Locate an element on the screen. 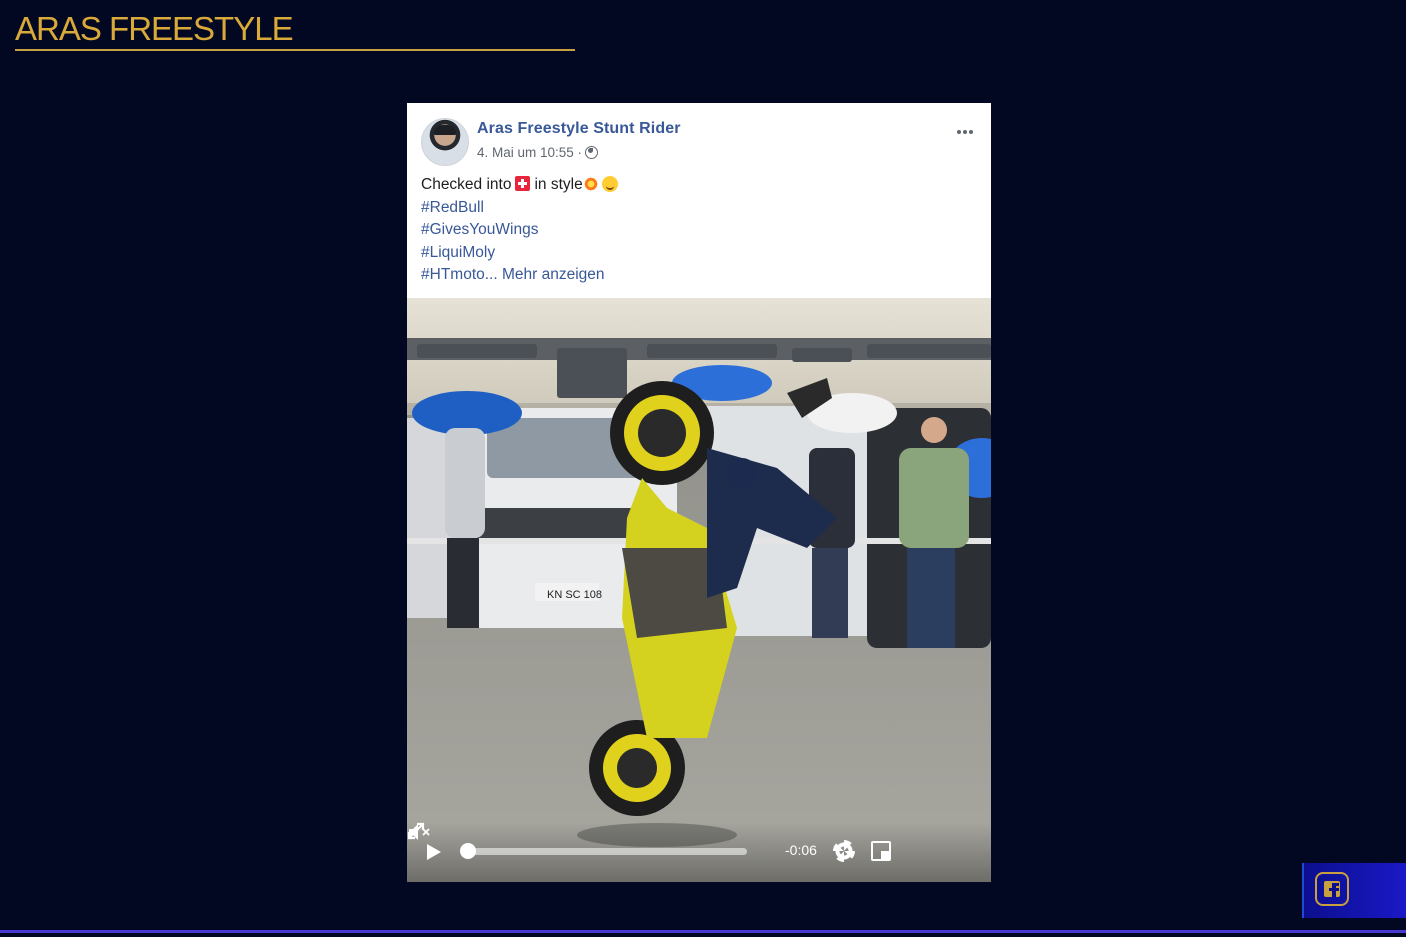  author-avatar is located at coordinates (445, 142).